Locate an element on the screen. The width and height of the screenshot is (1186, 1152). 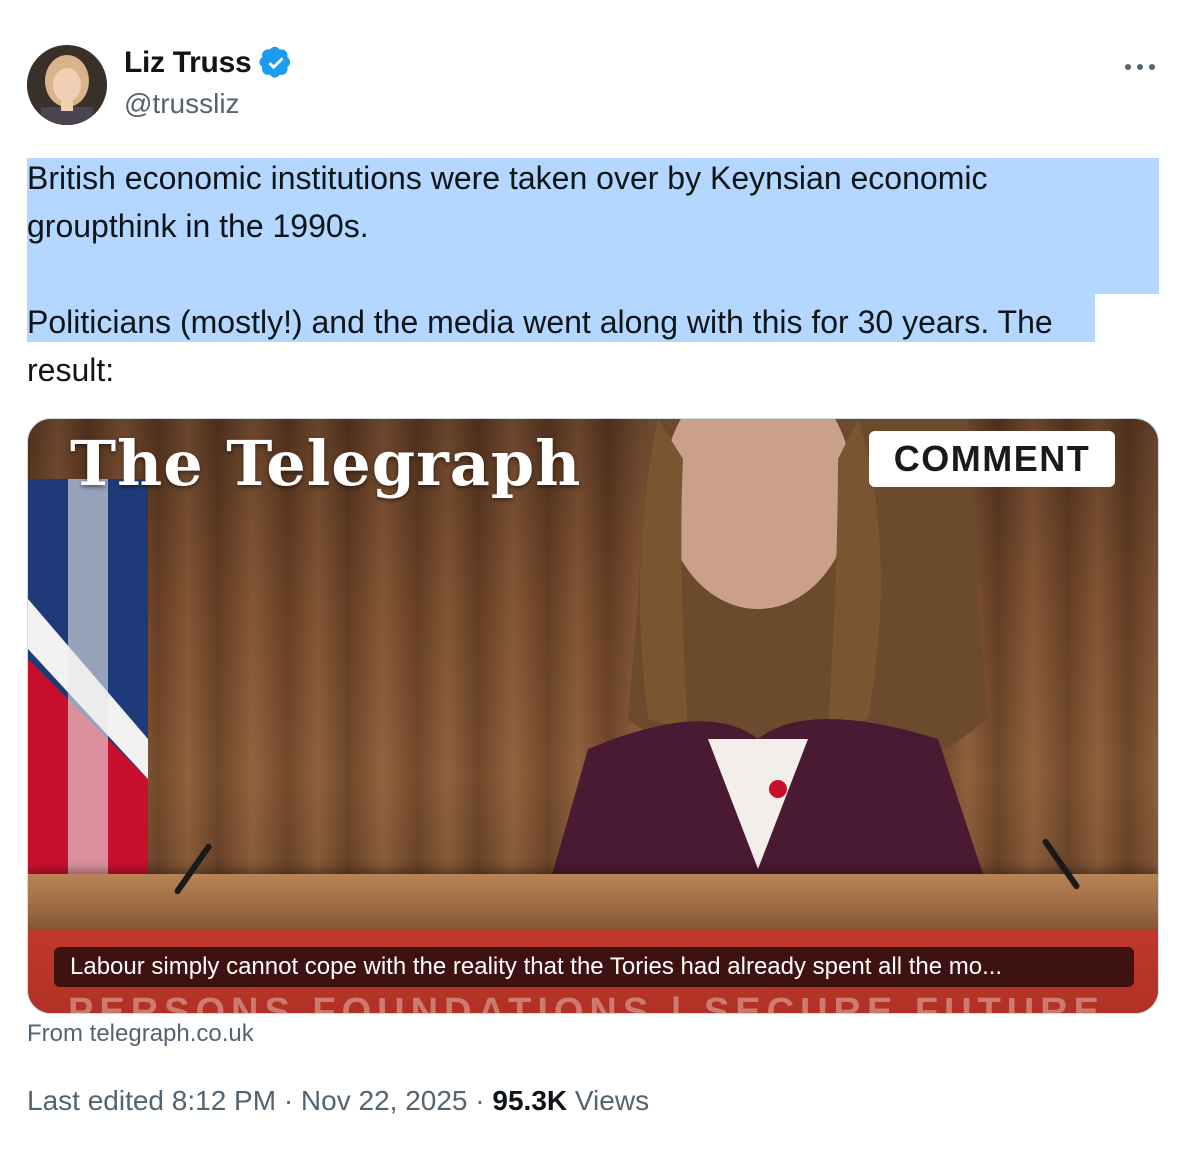
avatar-image is located at coordinates (67, 85).